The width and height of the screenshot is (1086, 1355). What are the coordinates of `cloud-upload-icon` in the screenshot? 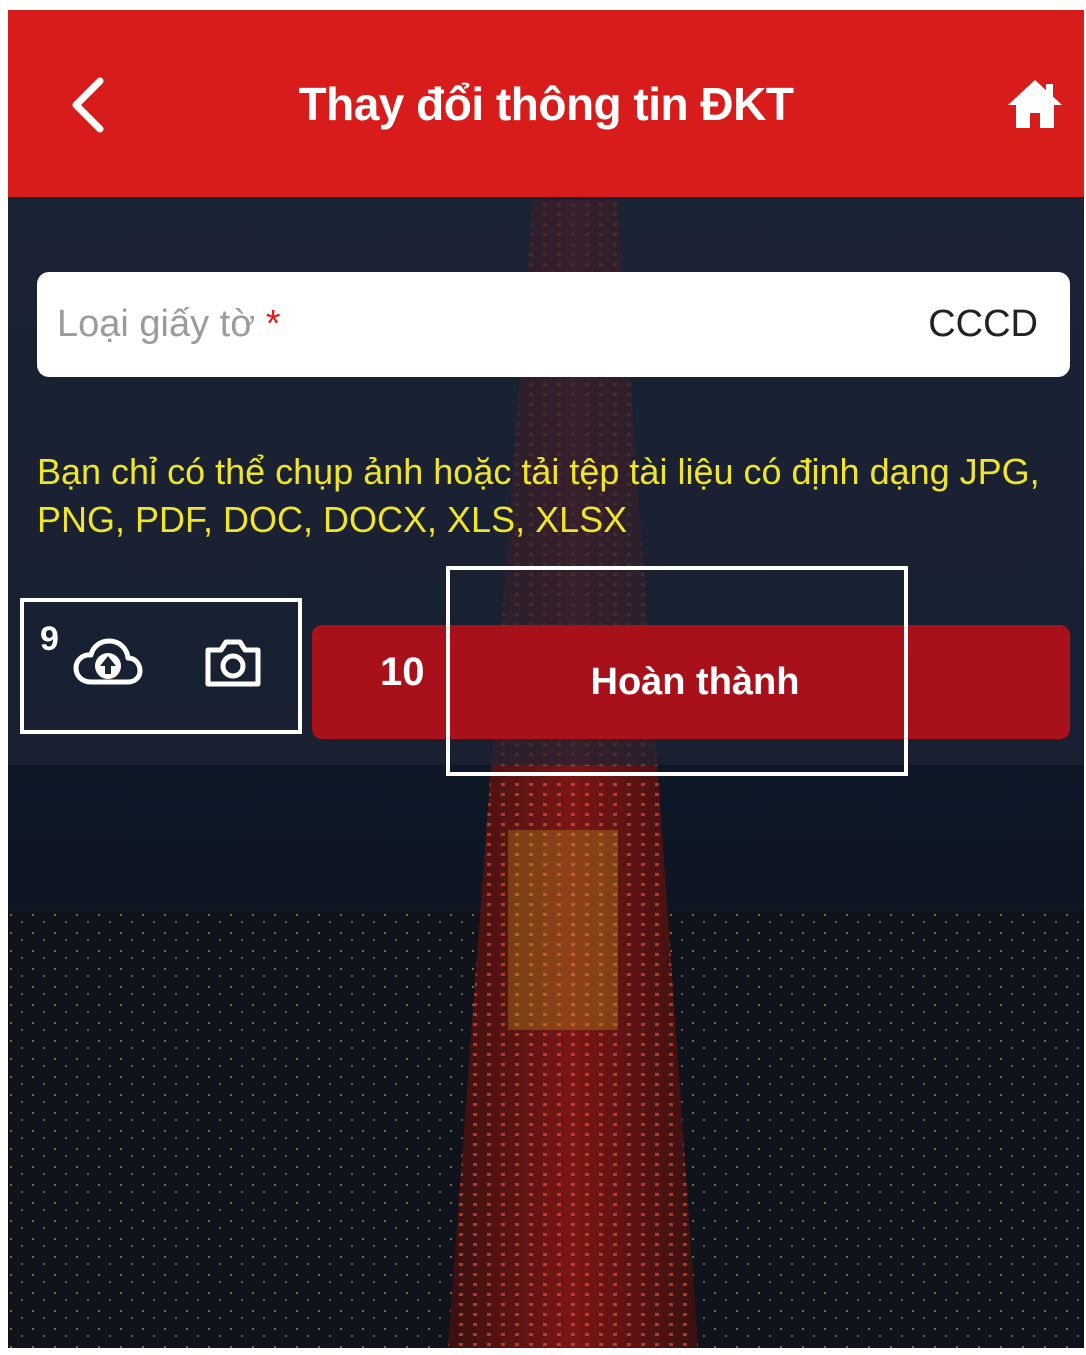 It's located at (108, 661).